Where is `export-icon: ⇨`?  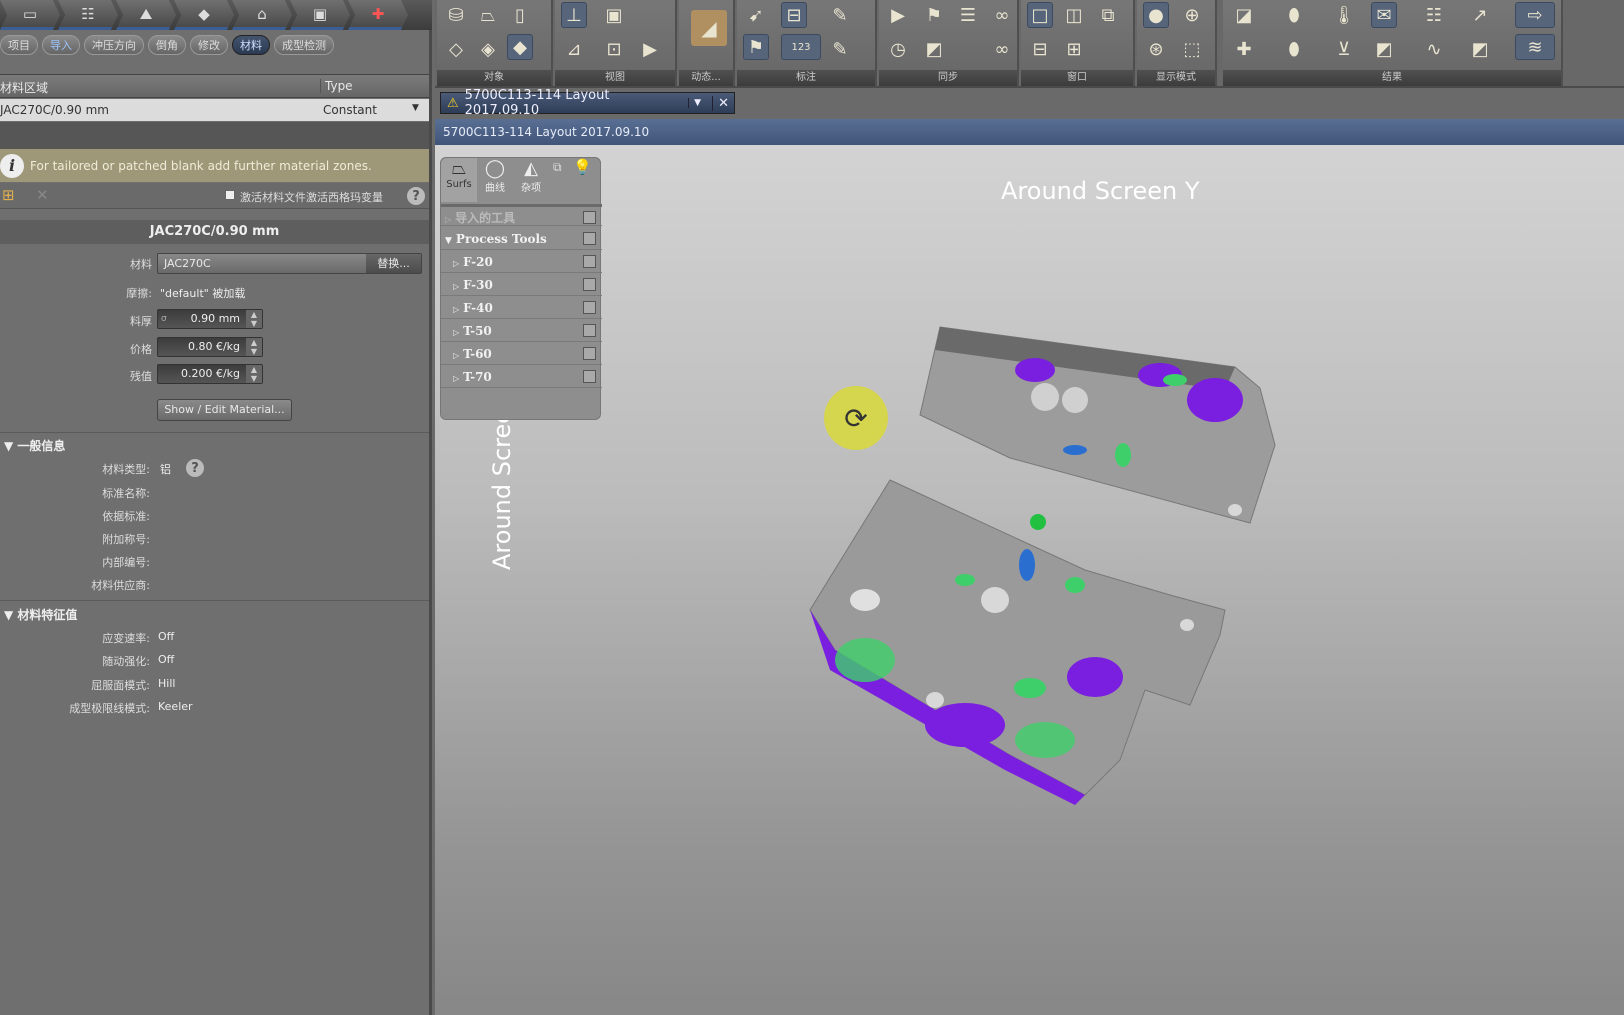
export-icon: ⇨ is located at coordinates (1535, 15).